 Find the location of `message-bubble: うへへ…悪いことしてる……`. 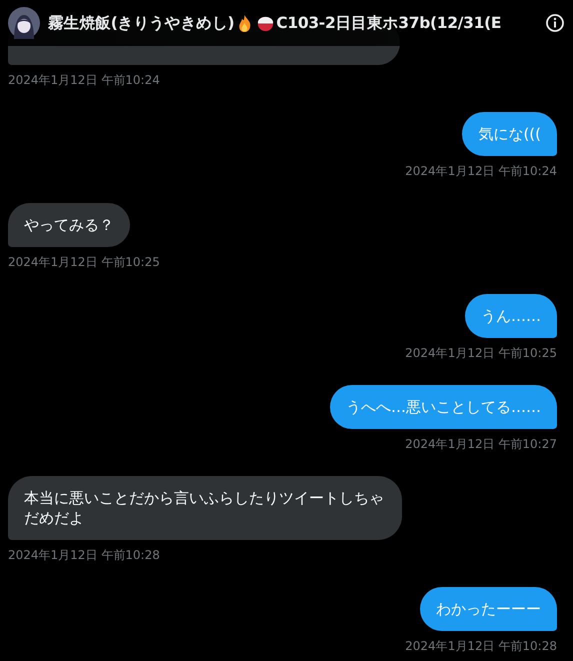

message-bubble: うへへ…悪いことしてる…… is located at coordinates (443, 407).